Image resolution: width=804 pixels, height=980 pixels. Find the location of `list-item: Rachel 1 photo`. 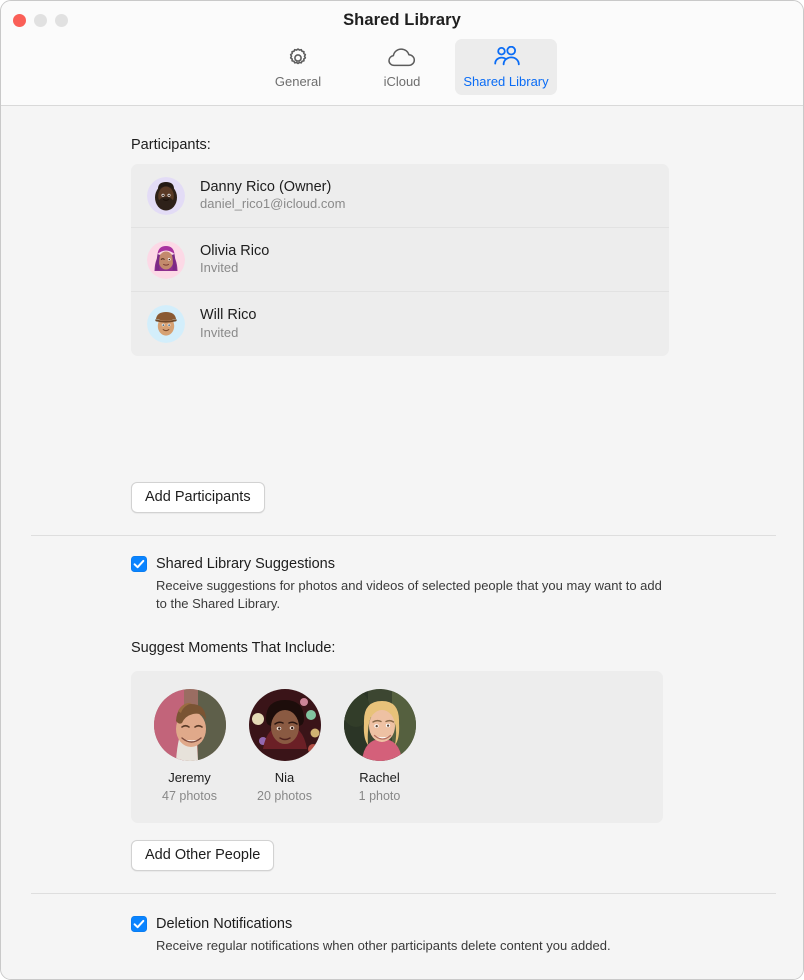

list-item: Rachel 1 photo is located at coordinates (379, 746).